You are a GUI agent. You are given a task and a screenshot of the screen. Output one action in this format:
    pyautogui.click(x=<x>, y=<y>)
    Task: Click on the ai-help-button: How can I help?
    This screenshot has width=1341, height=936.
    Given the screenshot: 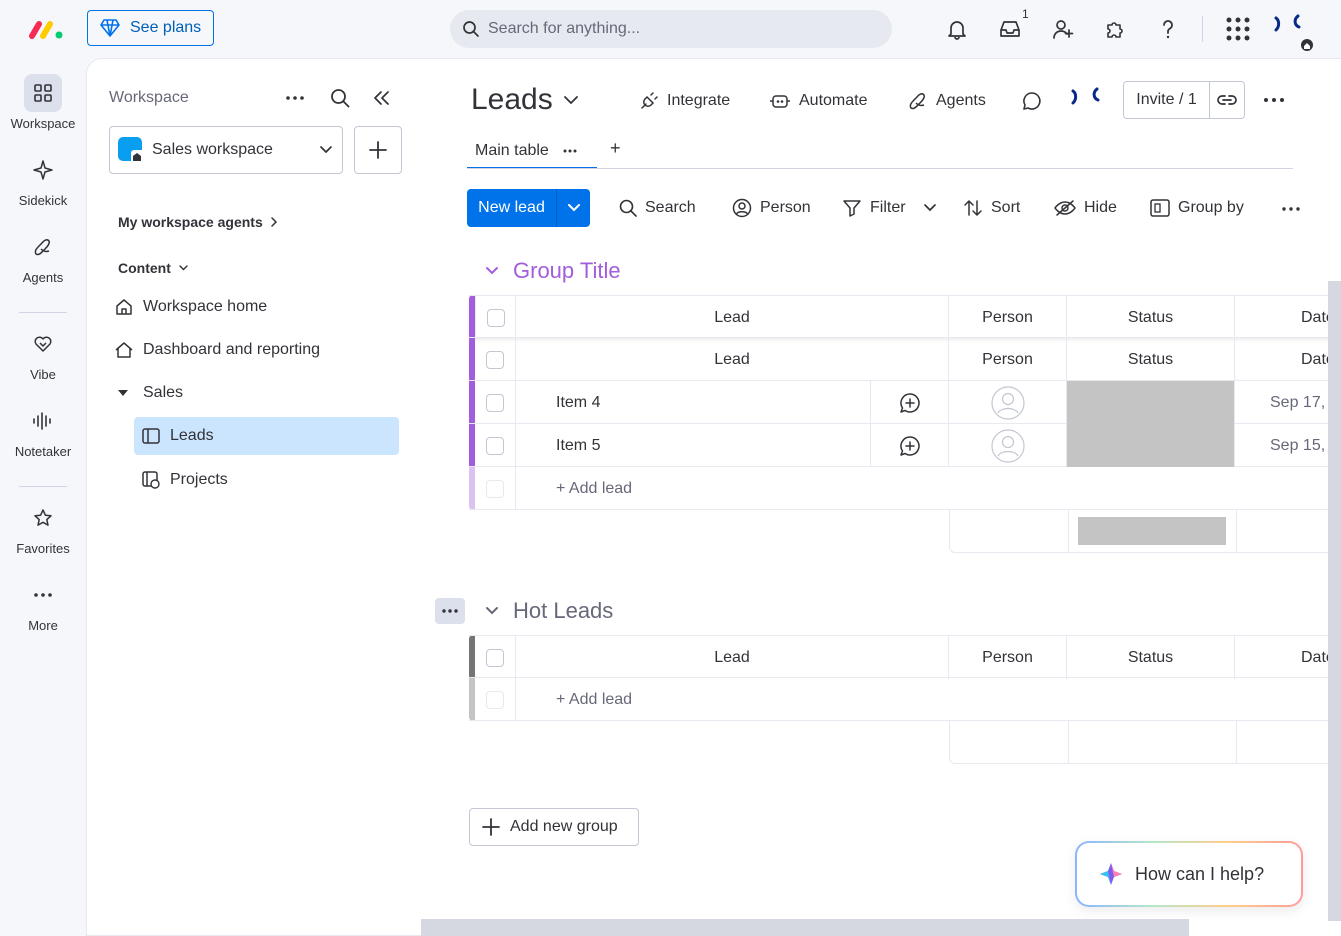 What is the action you would take?
    pyautogui.click(x=1189, y=874)
    